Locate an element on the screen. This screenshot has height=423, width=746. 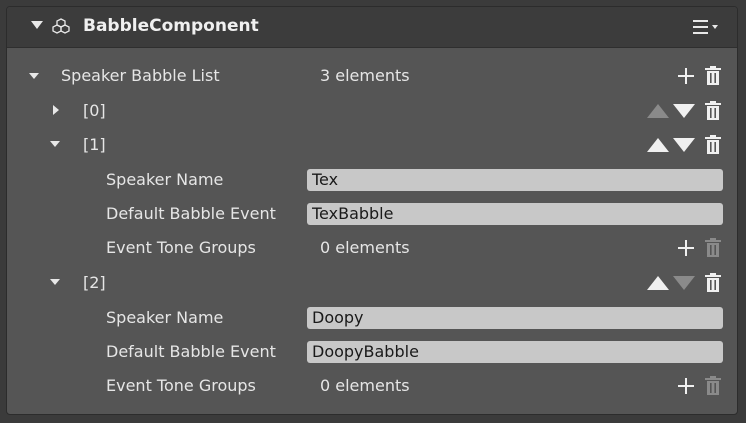
speaker-babble-list-row: Speaker Babble List 3 elements is located at coordinates (372, 76).